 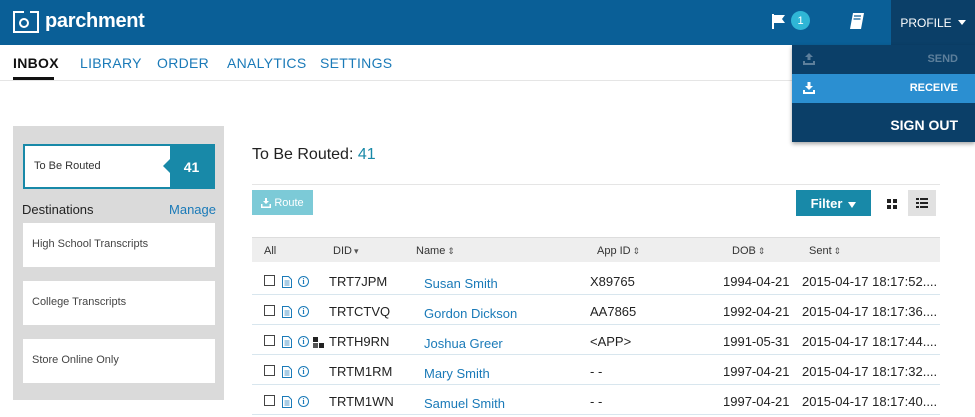 I want to click on sort-desc-icon: ▾, so click(x=356, y=251).